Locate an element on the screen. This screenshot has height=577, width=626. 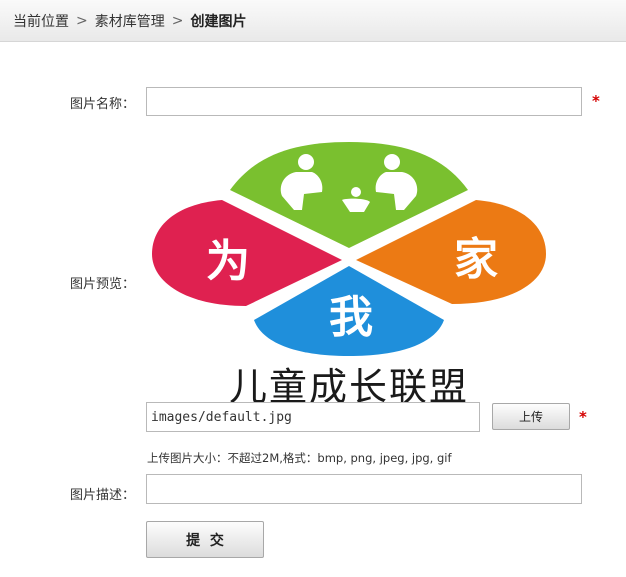
logo-char-wei: 为 is located at coordinates (228, 261).